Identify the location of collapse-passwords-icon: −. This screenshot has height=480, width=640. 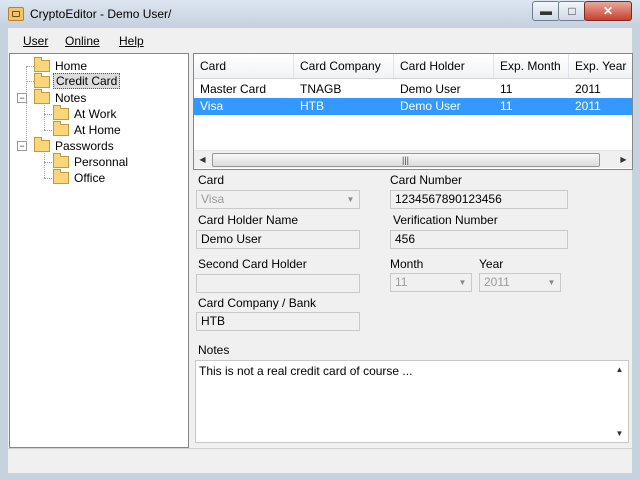
(22, 146).